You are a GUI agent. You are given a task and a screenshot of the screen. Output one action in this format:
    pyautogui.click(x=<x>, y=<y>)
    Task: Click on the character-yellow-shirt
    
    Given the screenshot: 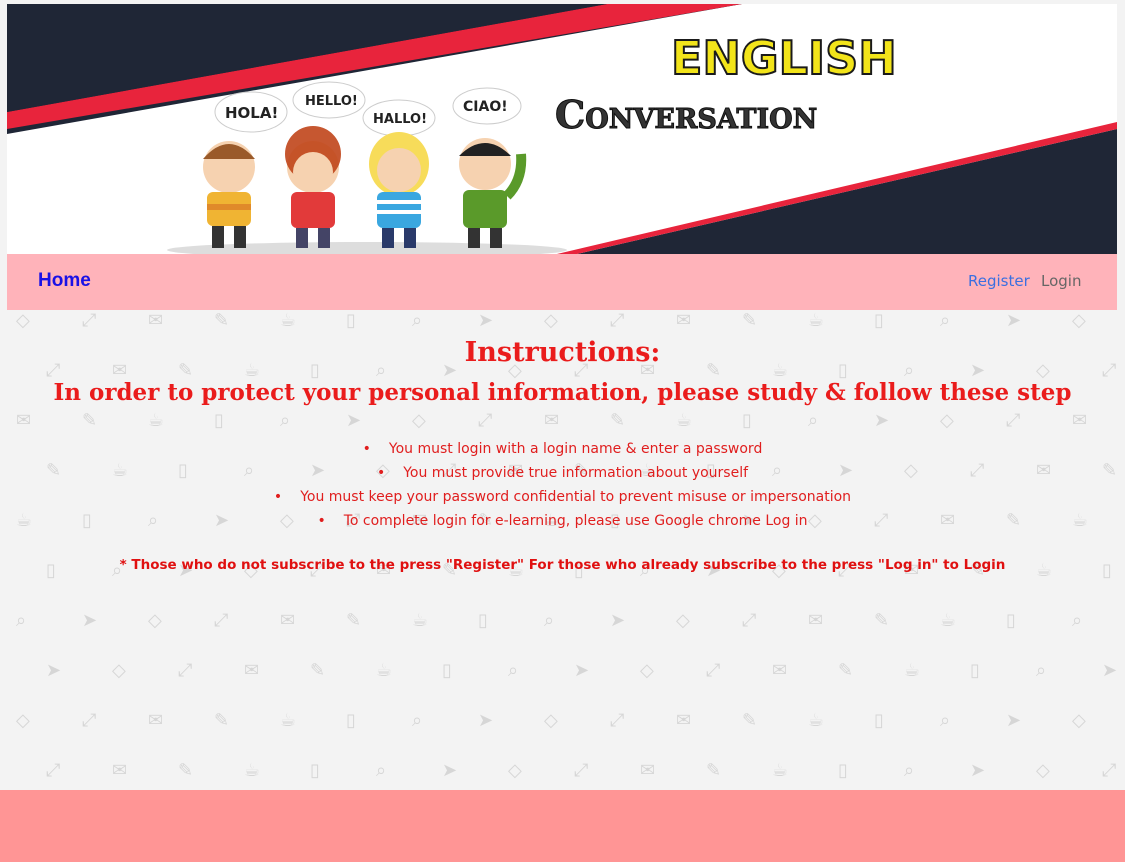 What is the action you would take?
    pyautogui.click(x=229, y=194)
    